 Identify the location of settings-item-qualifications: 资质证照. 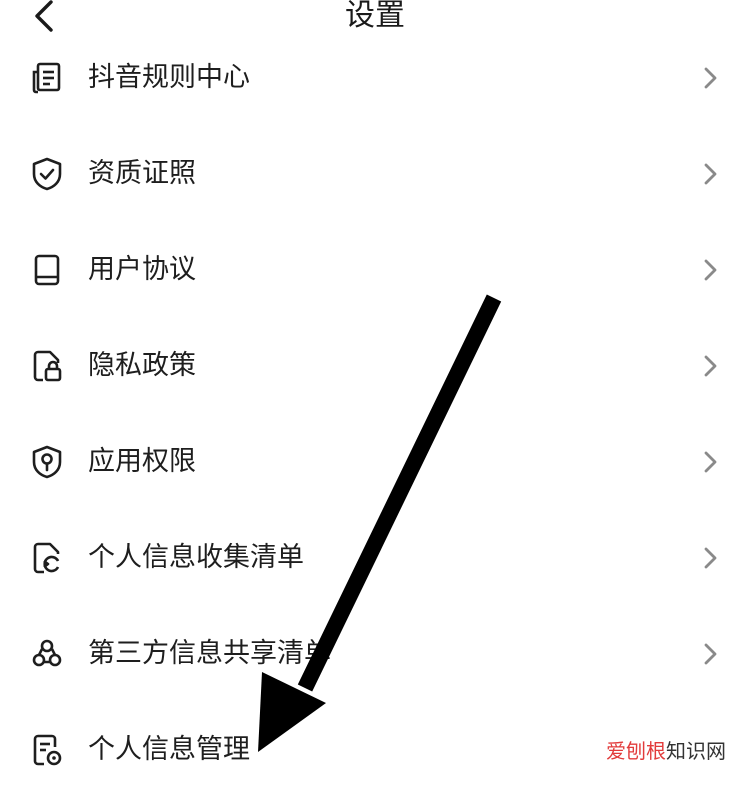
(375, 174).